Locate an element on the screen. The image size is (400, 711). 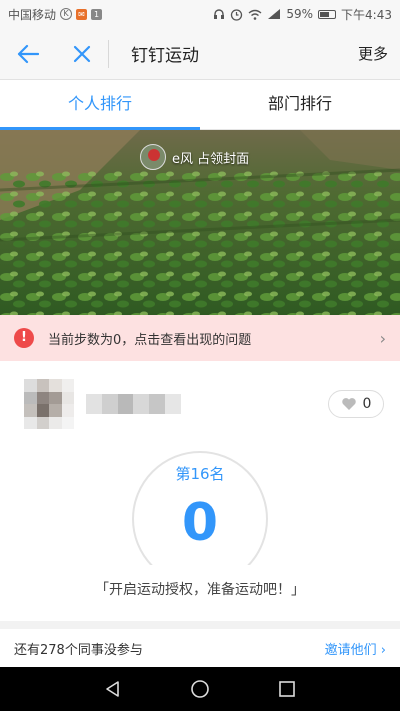
not-joined-text: 还有278个同事没参与 is located at coordinates (78, 650).